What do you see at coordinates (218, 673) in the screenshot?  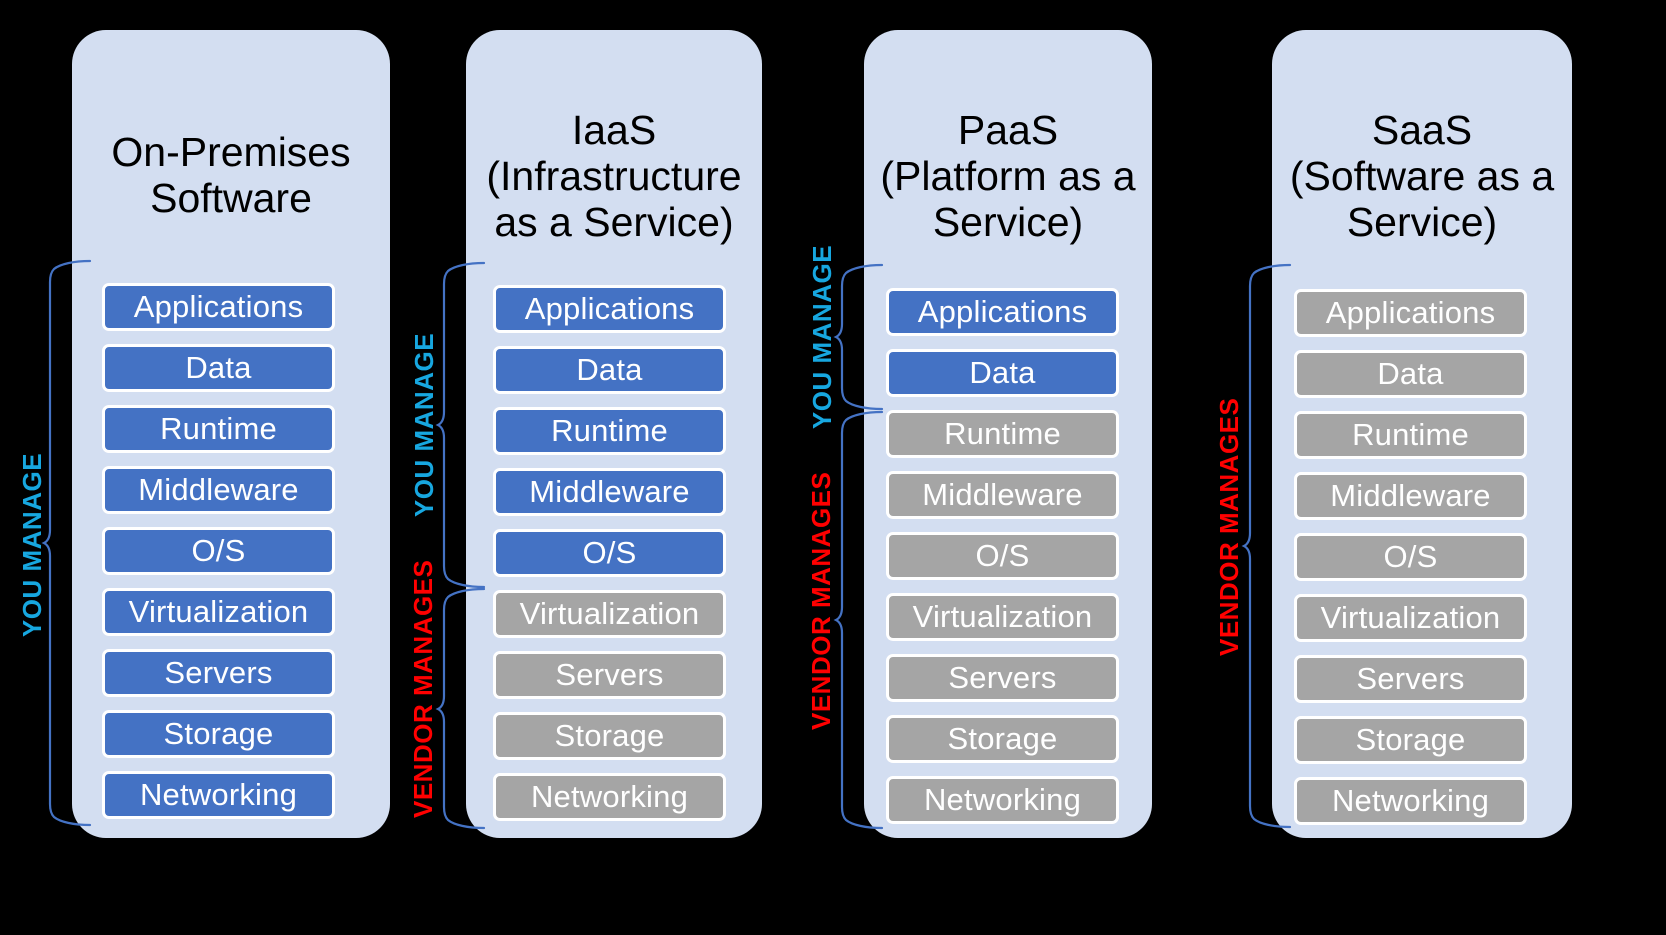 I see `layer-card-servers-on-premises: Servers` at bounding box center [218, 673].